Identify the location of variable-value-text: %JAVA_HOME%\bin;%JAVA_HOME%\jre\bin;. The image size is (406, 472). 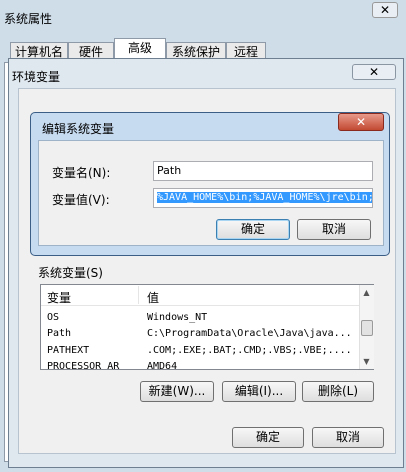
(265, 197).